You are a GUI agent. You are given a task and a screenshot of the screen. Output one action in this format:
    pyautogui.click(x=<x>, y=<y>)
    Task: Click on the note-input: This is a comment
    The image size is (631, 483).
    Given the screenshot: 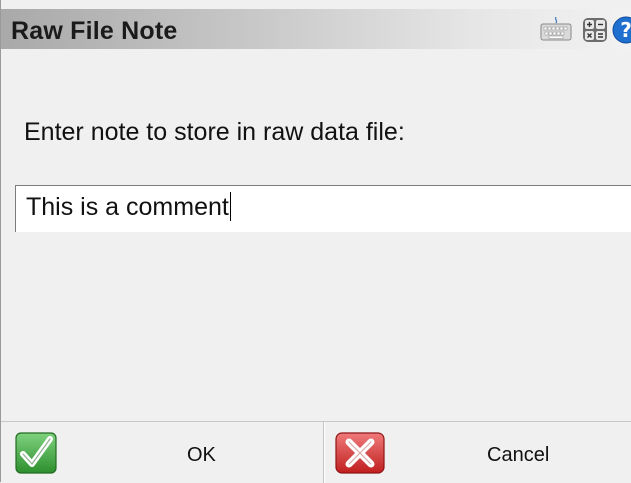 What is the action you would take?
    pyautogui.click(x=323, y=208)
    